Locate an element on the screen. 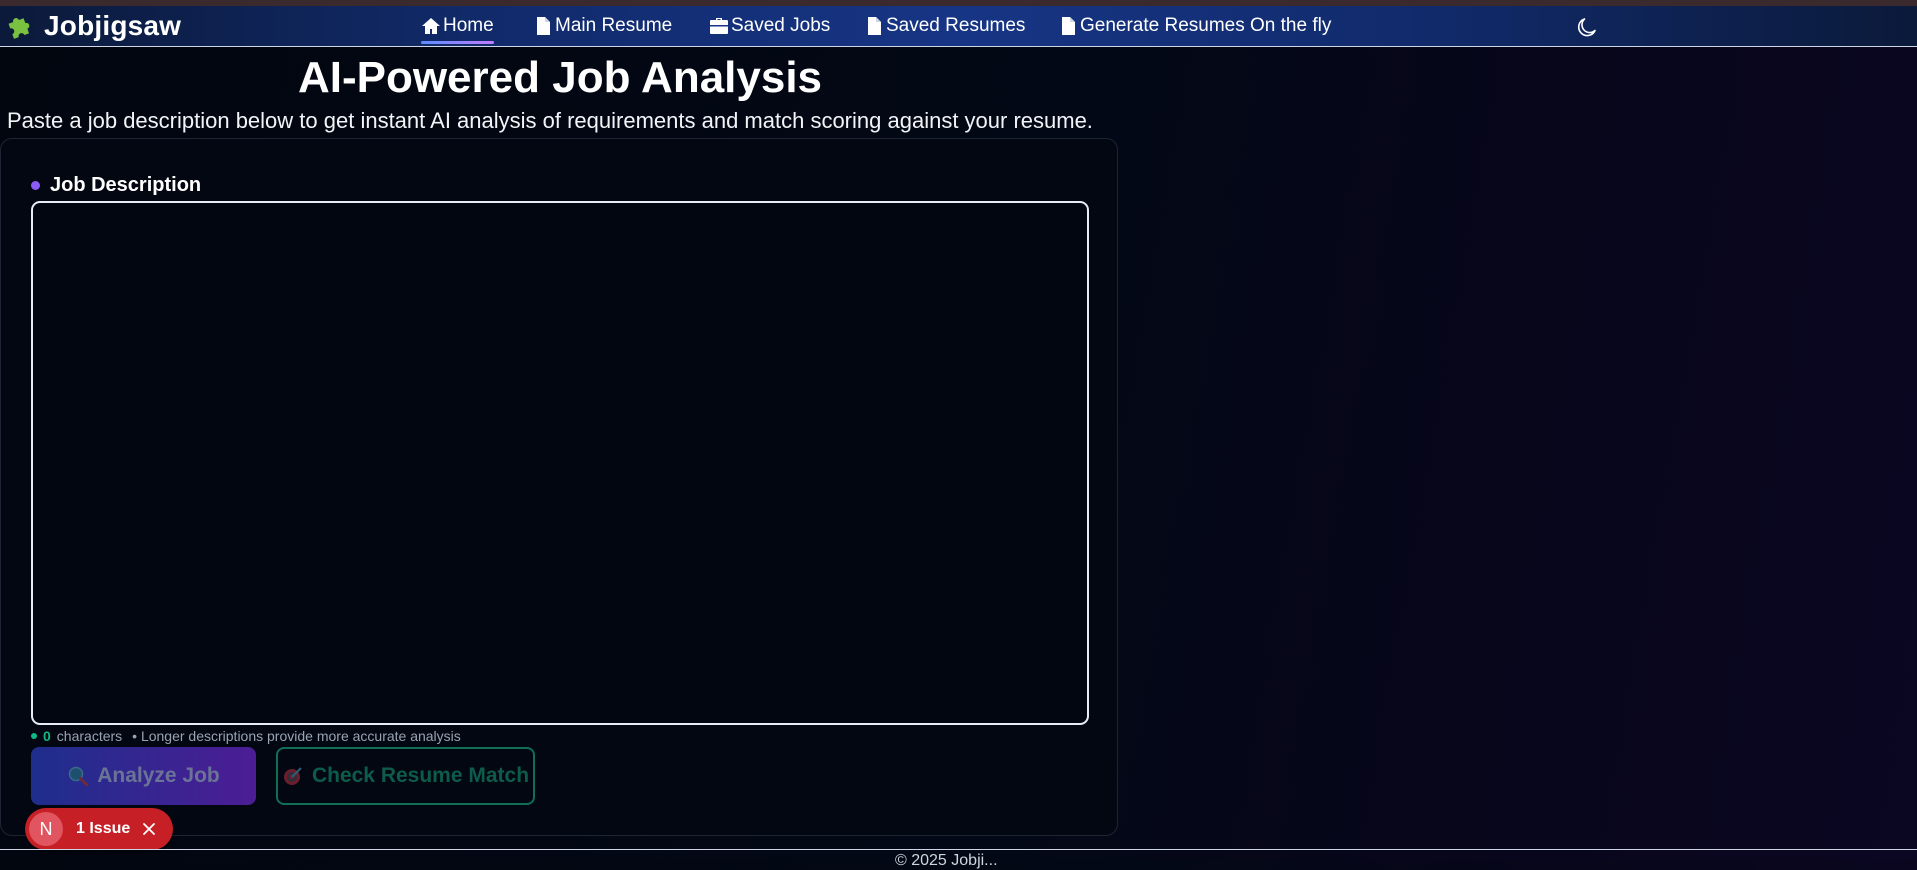 Image resolution: width=1917 pixels, height=870 pixels. nav-item-home: Home is located at coordinates (457, 29).